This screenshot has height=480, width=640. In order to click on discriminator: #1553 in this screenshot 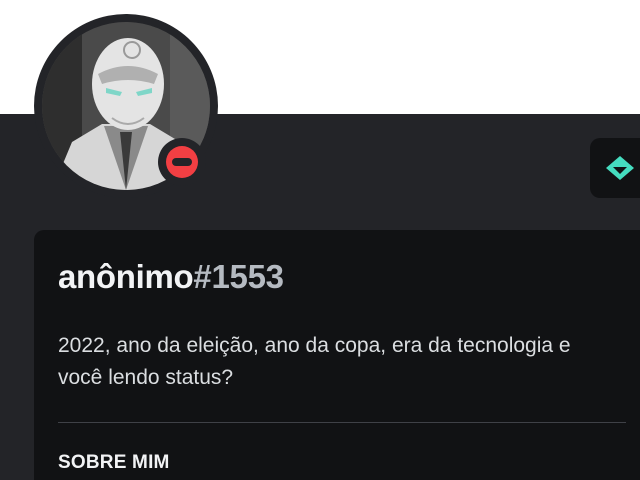, I will do `click(238, 276)`.